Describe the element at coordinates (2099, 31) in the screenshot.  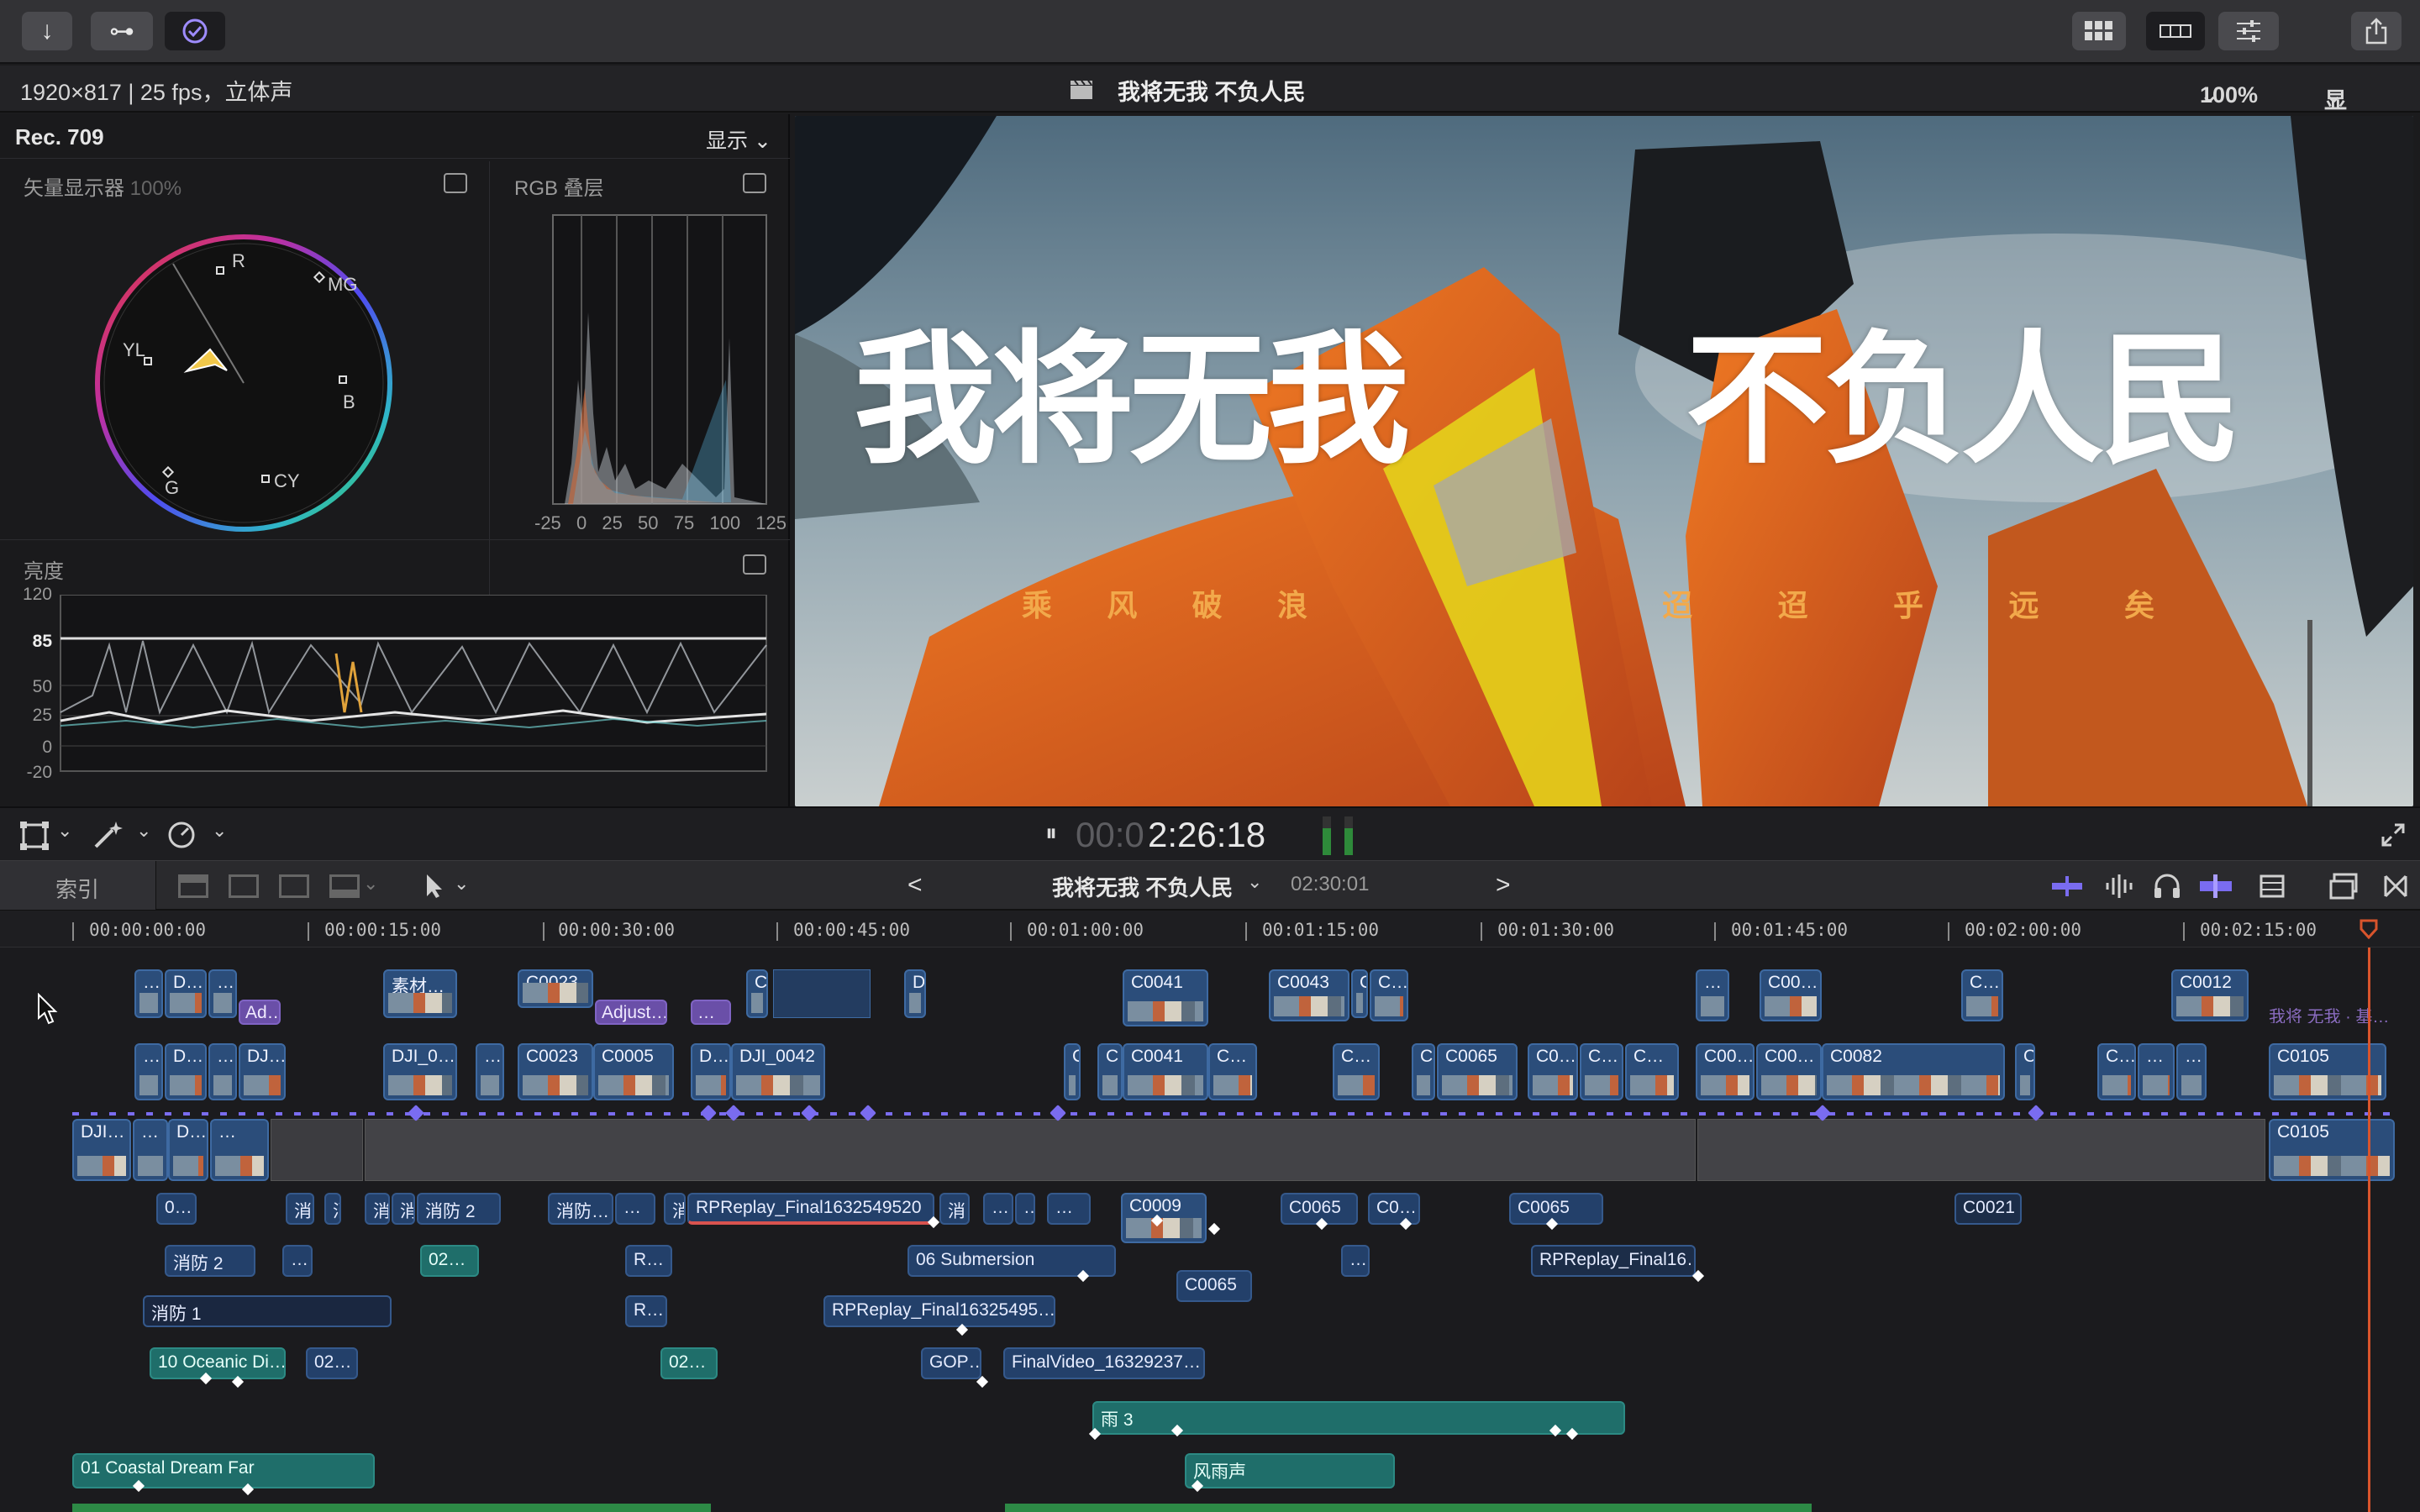
I see `browser-toggle-button` at that location.